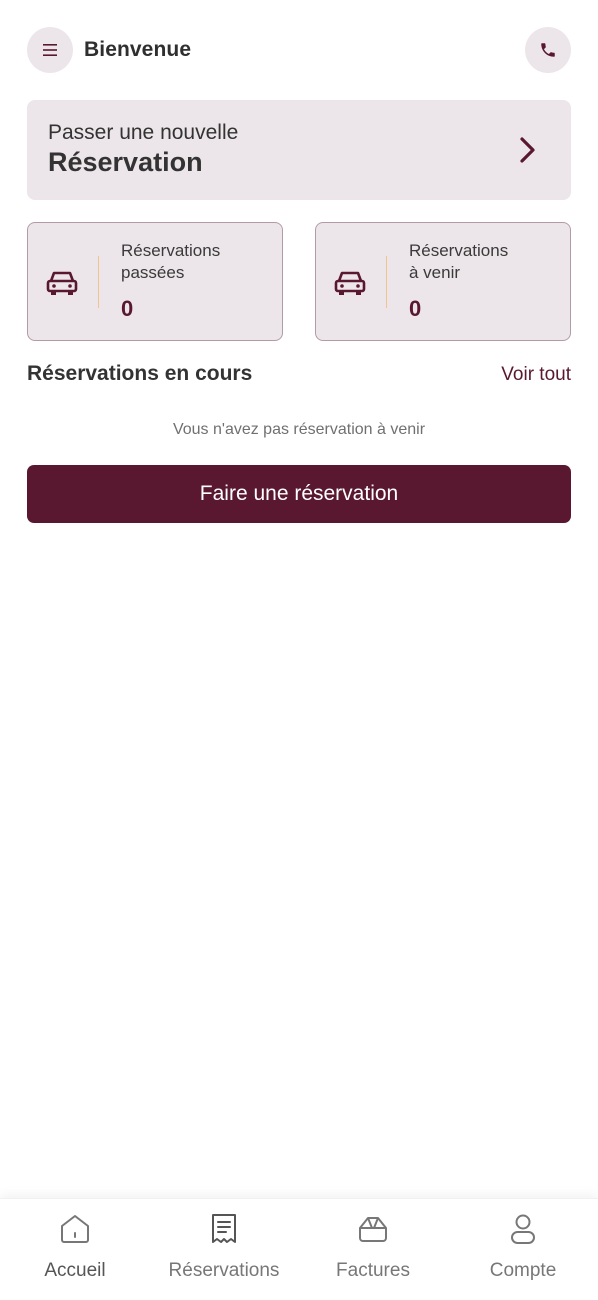 This screenshot has width=598, height=1300. I want to click on stat-label: Réservations passées, so click(171, 261).